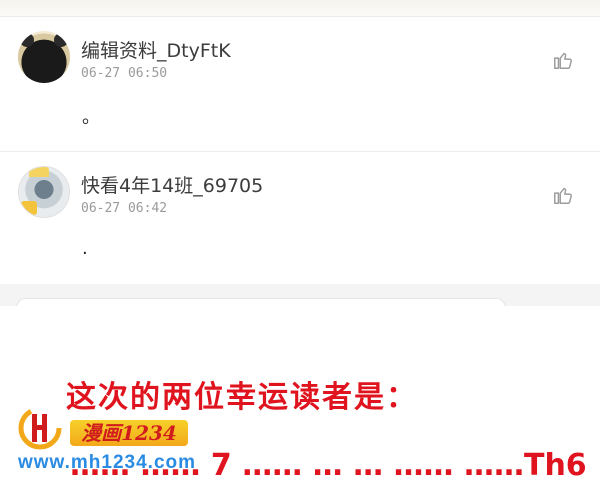 The width and height of the screenshot is (600, 483). What do you see at coordinates (124, 73) in the screenshot?
I see `comment-time: 06-27 06:50` at bounding box center [124, 73].